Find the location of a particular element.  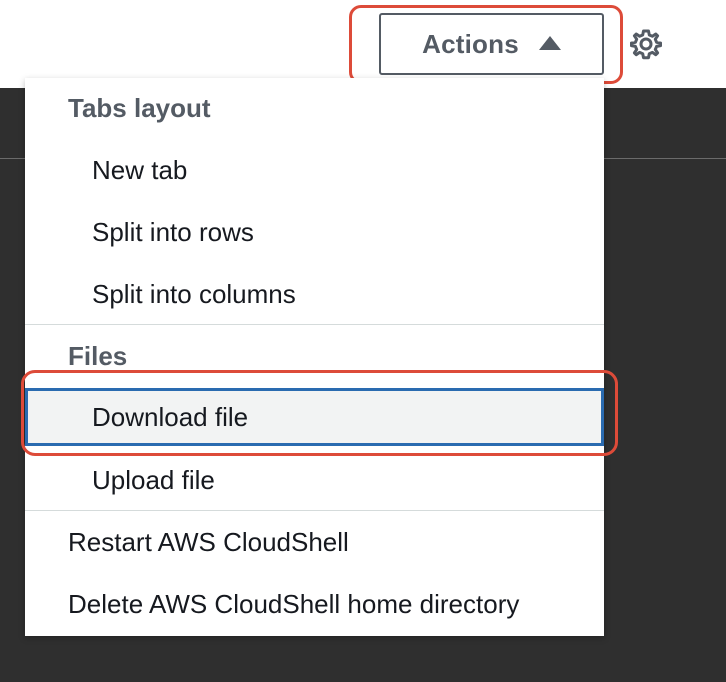

actions-button: Actions is located at coordinates (491, 44).